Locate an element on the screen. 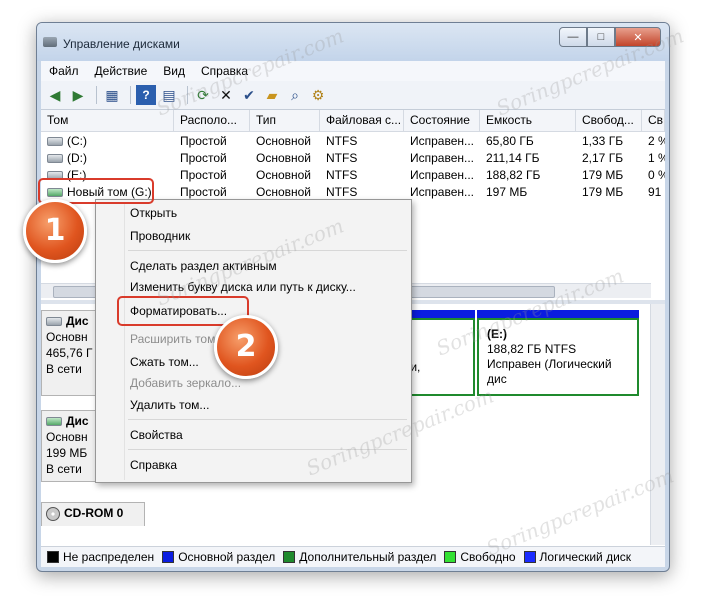 The height and width of the screenshot is (600, 701). legend-label: Не распределен is located at coordinates (109, 557).